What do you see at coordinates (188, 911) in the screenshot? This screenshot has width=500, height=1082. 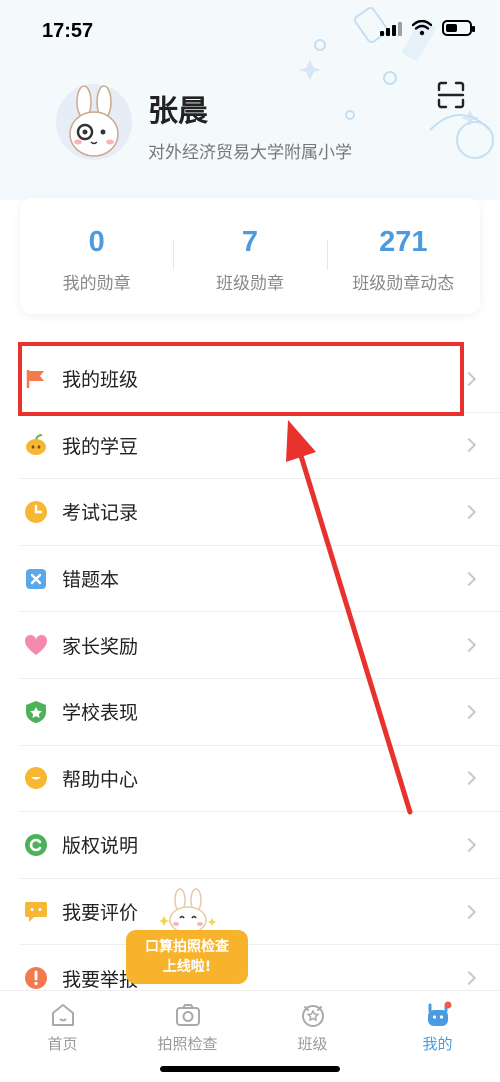 I see `mascot-icon` at bounding box center [188, 911].